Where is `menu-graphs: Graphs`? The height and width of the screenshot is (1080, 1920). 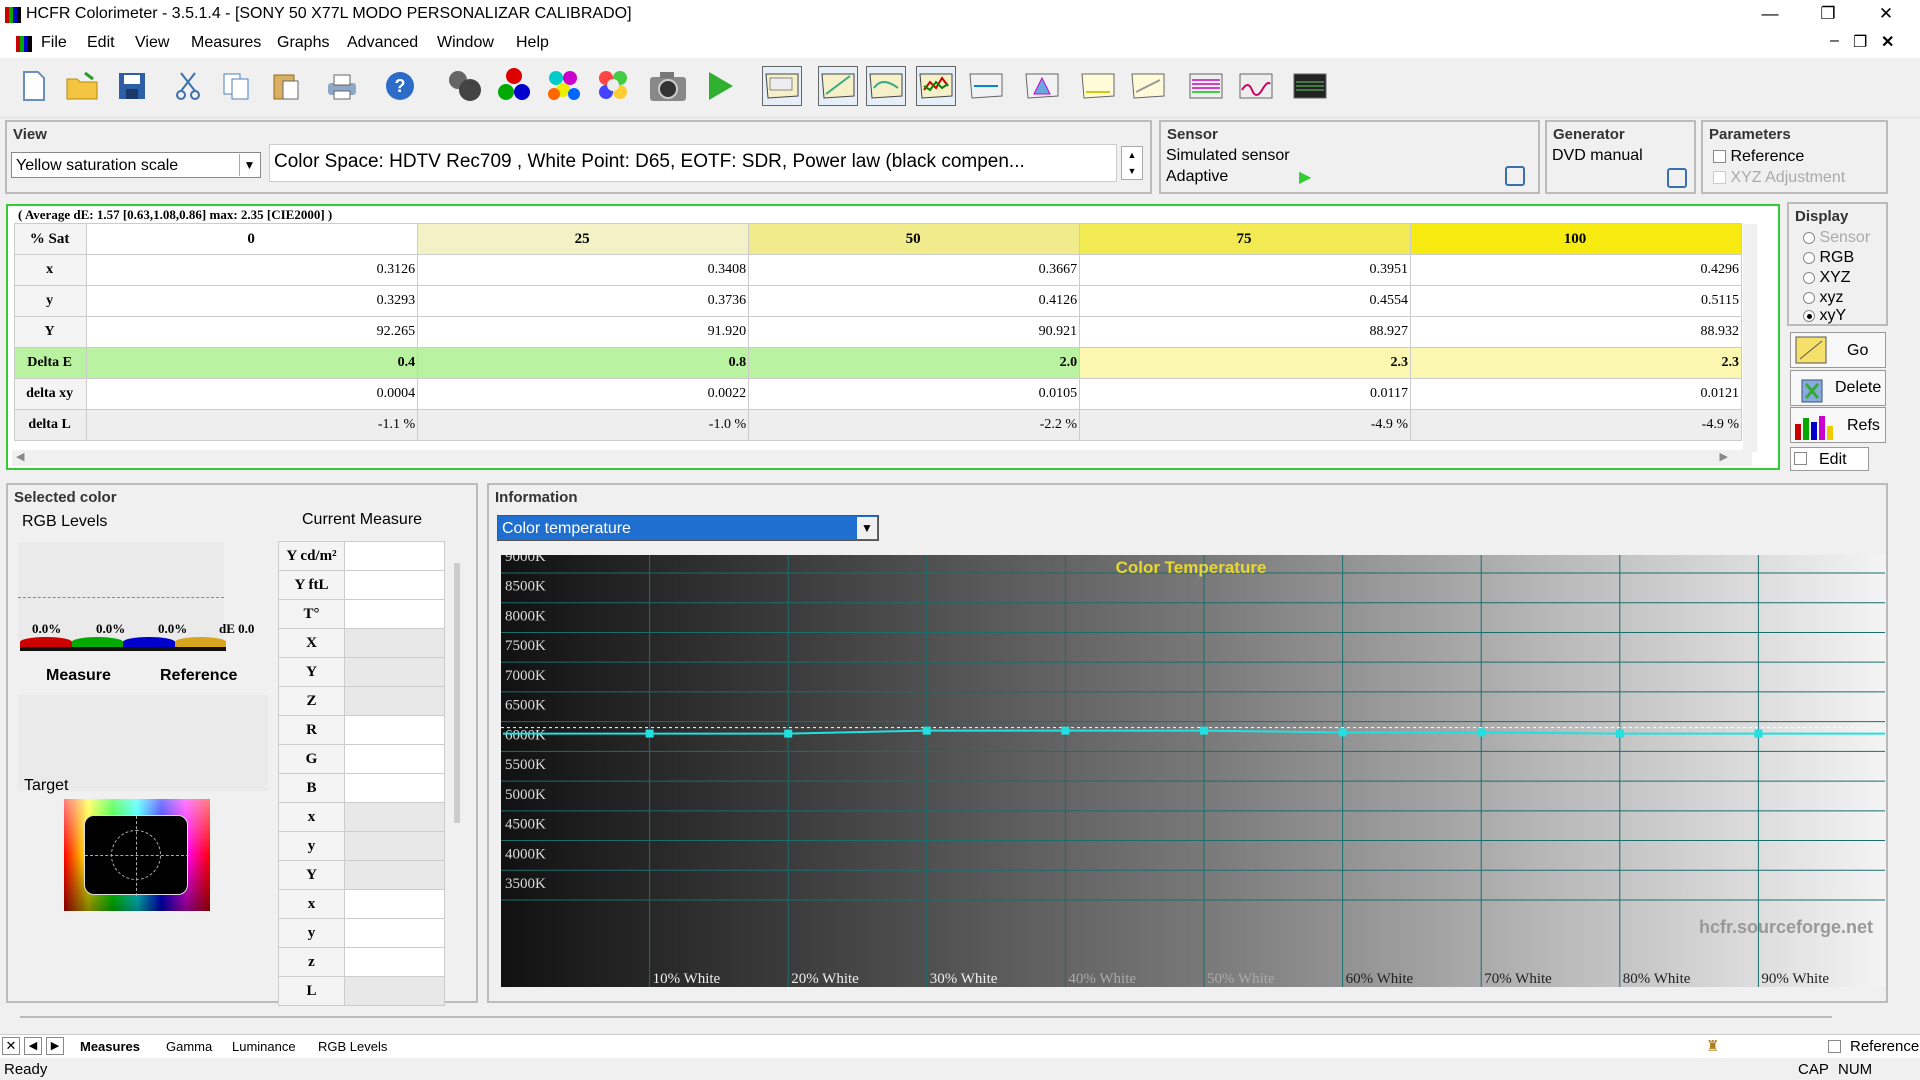 menu-graphs: Graphs is located at coordinates (303, 43).